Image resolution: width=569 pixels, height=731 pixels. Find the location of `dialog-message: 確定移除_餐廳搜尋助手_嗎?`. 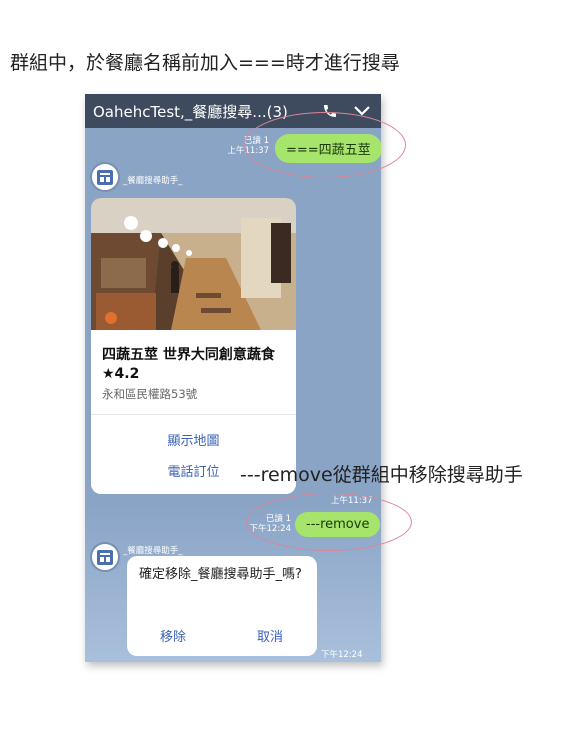

dialog-message: 確定移除_餐廳搜尋助手_嗎? is located at coordinates (220, 574).